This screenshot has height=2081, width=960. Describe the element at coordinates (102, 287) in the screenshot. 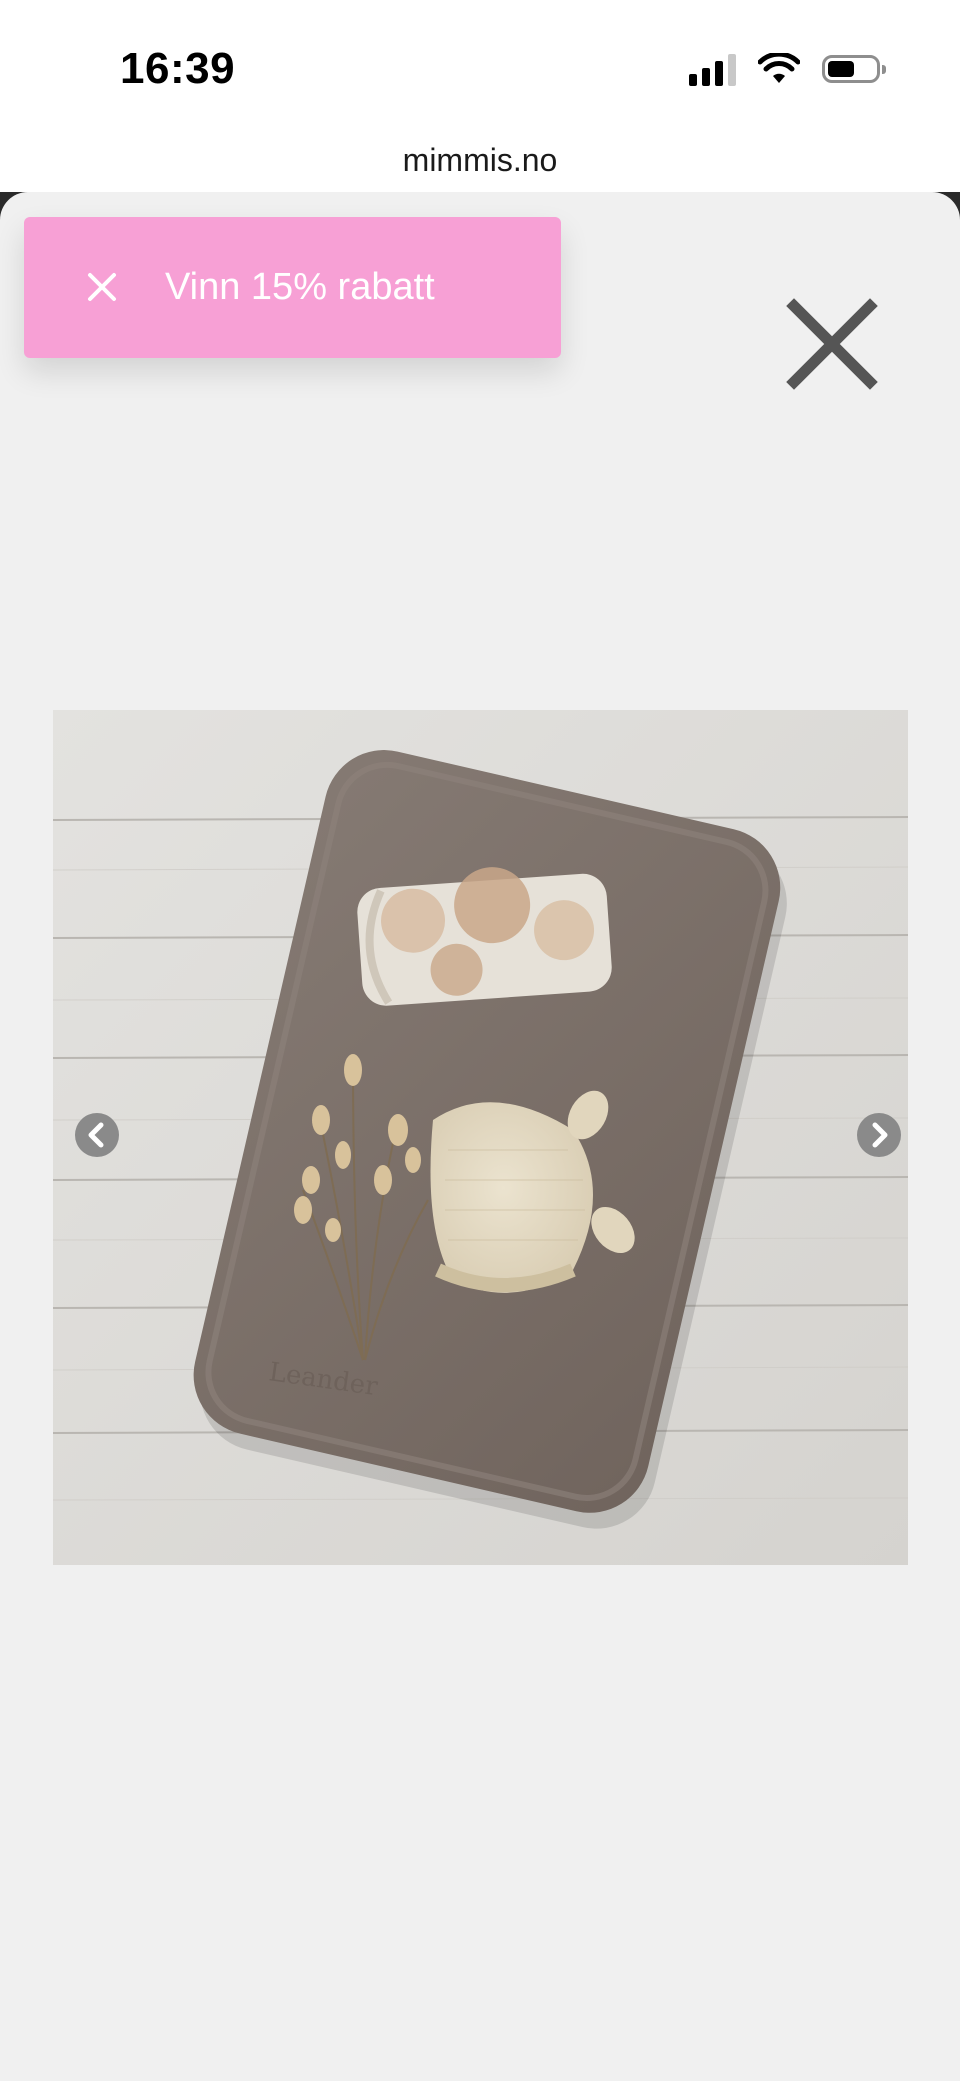

I see `discount-close-icon` at that location.